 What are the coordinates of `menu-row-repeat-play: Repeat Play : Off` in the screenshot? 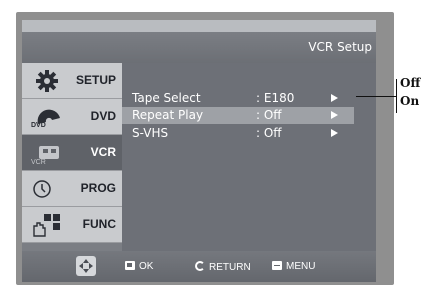 It's located at (238, 115).